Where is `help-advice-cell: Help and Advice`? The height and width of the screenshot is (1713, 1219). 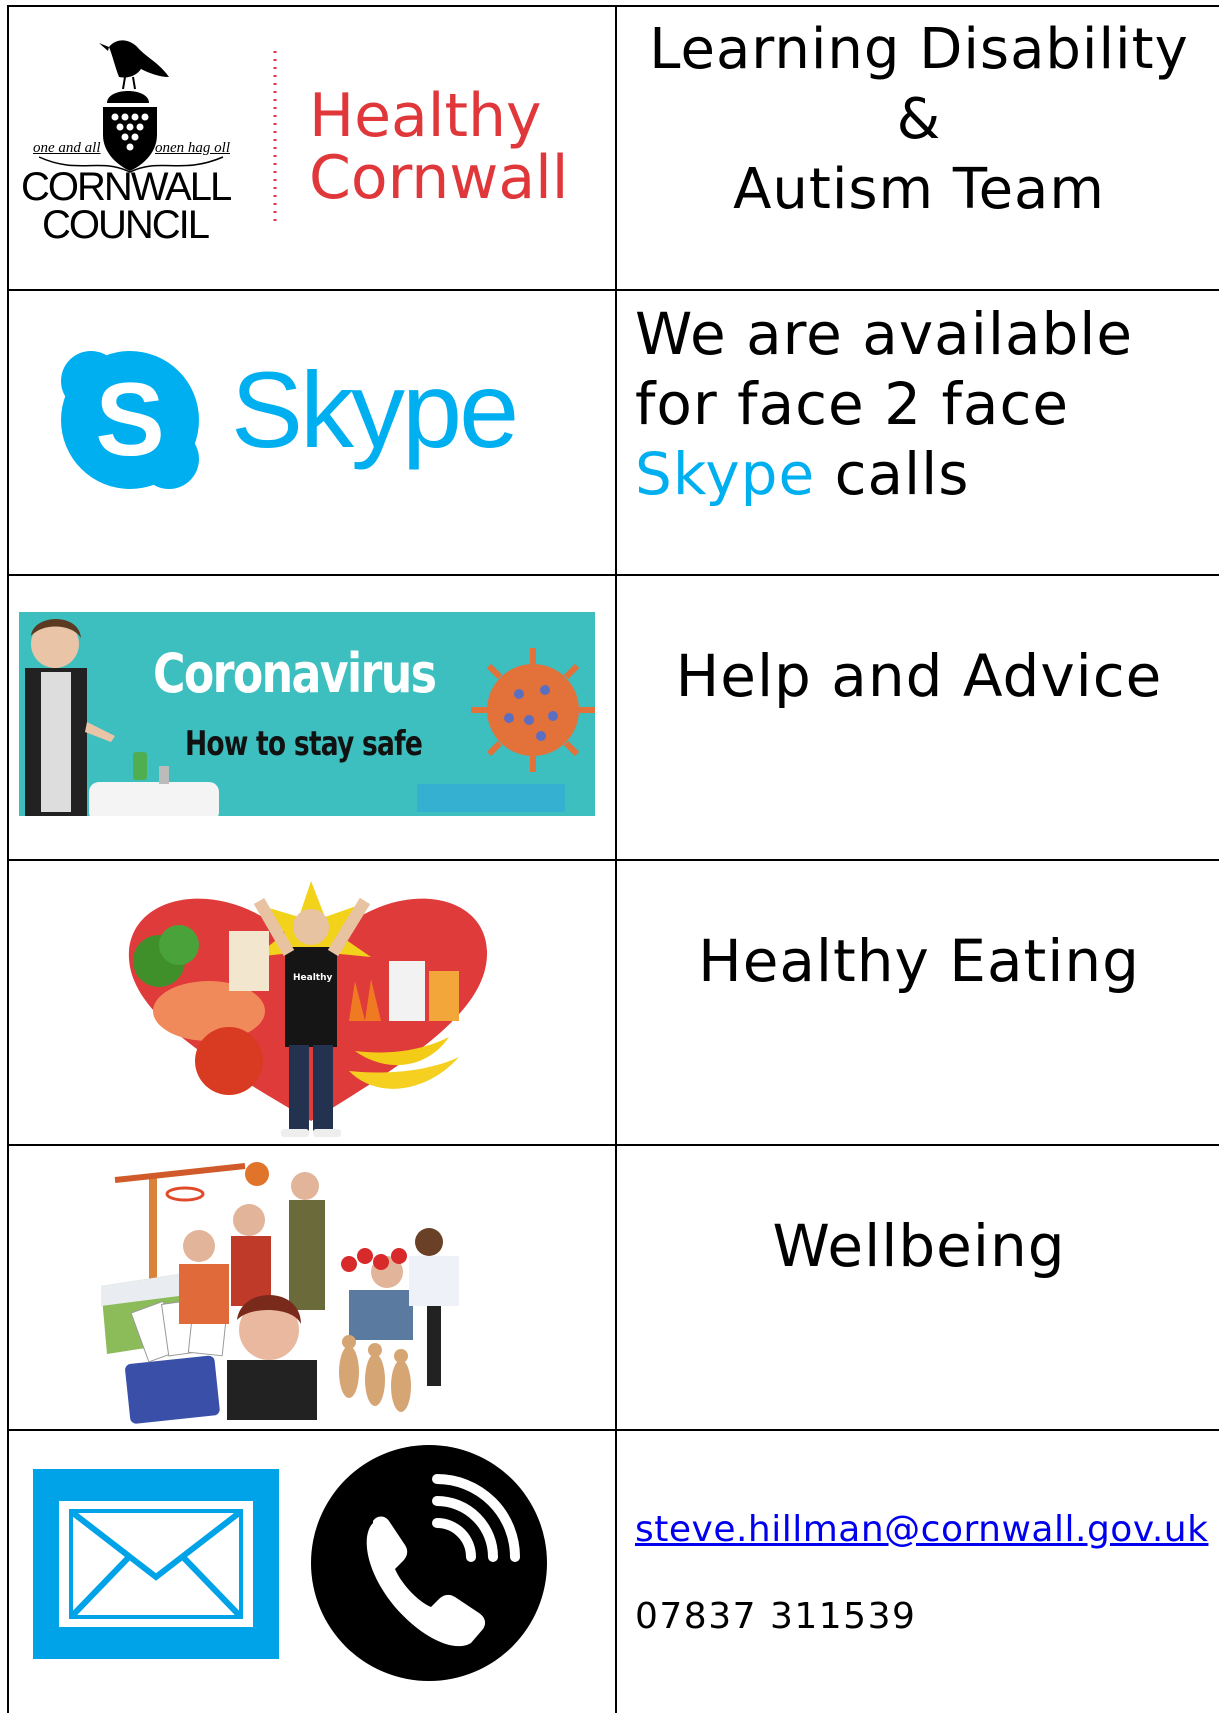 help-advice-cell: Help and Advice is located at coordinates (919, 717).